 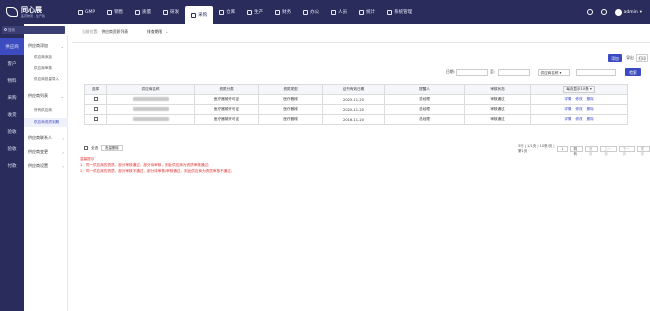 I want to click on page-number-input: 1, so click(x=562, y=149).